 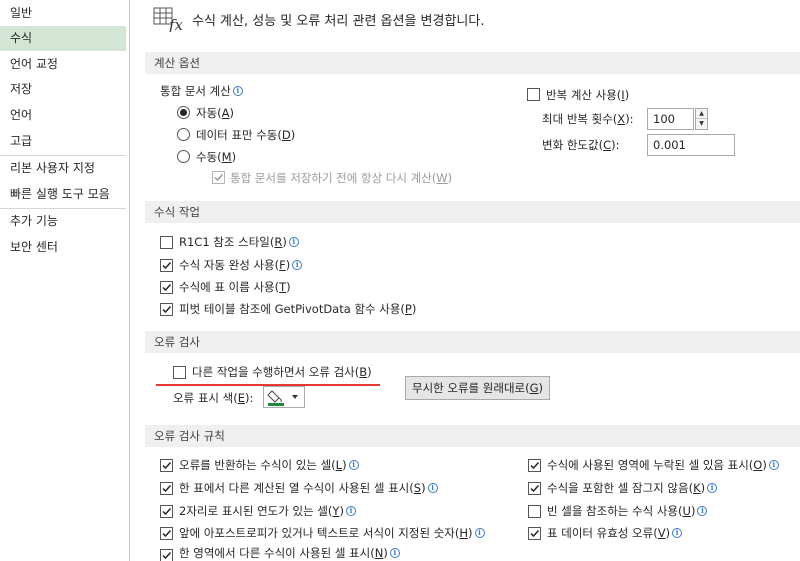 What do you see at coordinates (166, 511) in the screenshot?
I see `checkbox-rule-two-digit-years` at bounding box center [166, 511].